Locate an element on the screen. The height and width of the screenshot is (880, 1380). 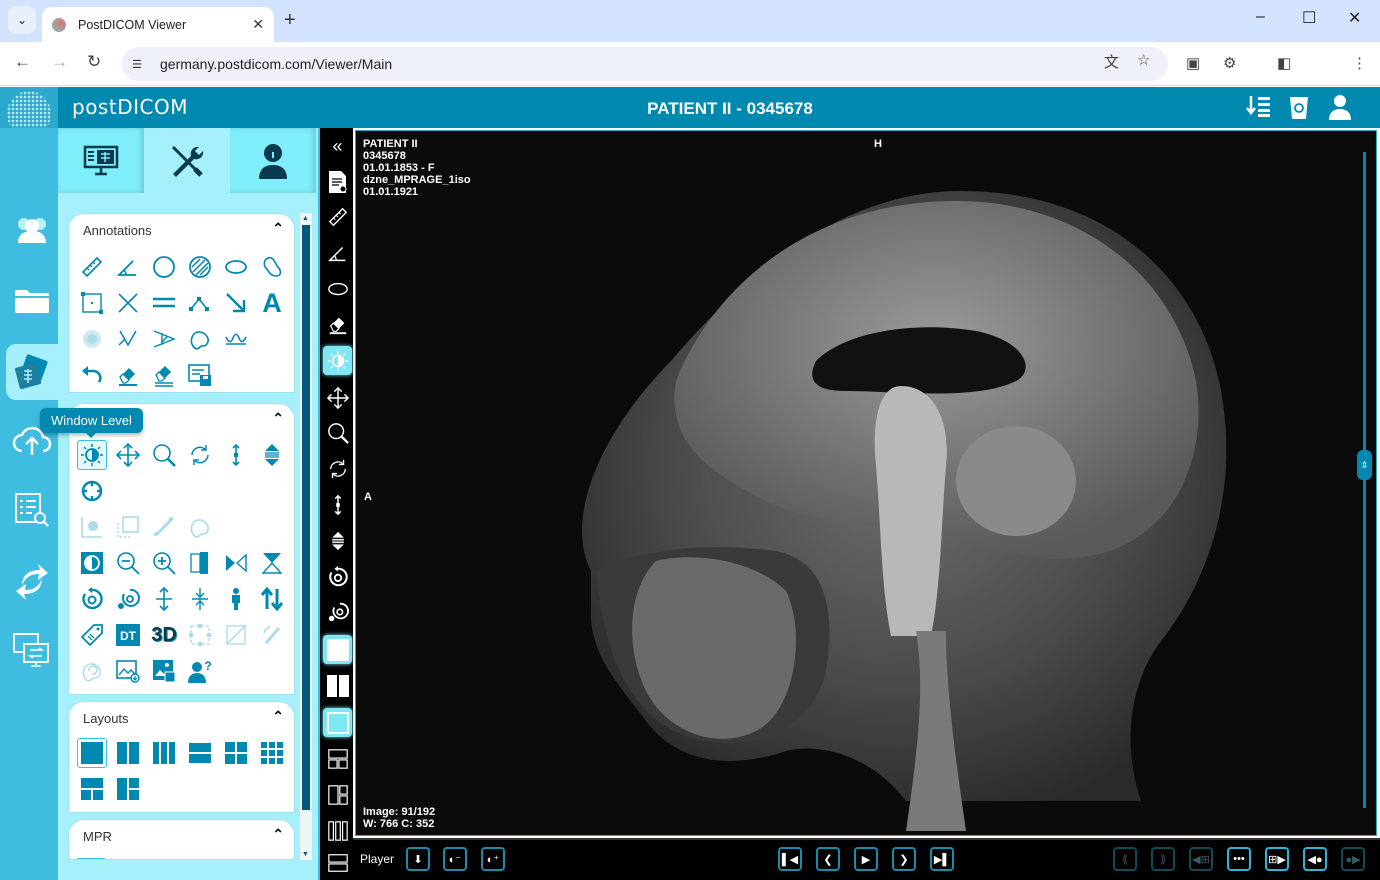
cobb-angle-icon is located at coordinates (128, 339).